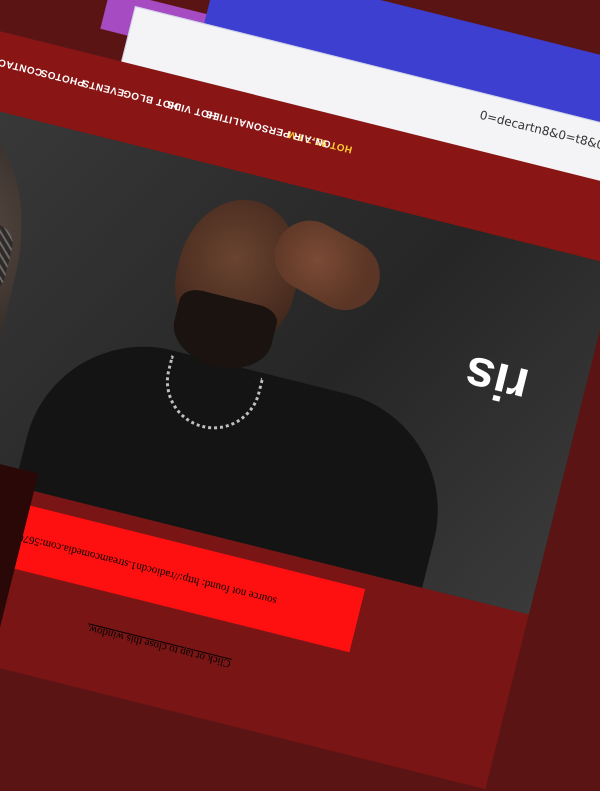 This screenshot has height=791, width=600. I want to click on nav-item-on-air: ON-AIR PERSONALITIES, so click(268, 129).